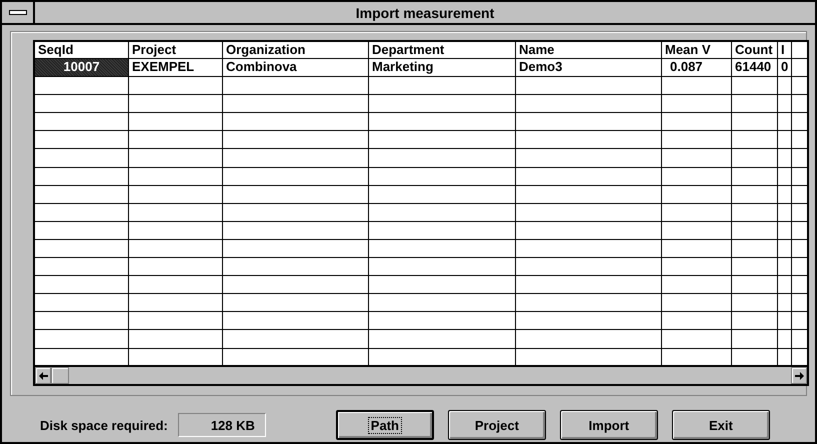 This screenshot has width=817, height=444. Describe the element at coordinates (176, 67) in the screenshot. I see `table-cell: EXEMPEL` at that location.